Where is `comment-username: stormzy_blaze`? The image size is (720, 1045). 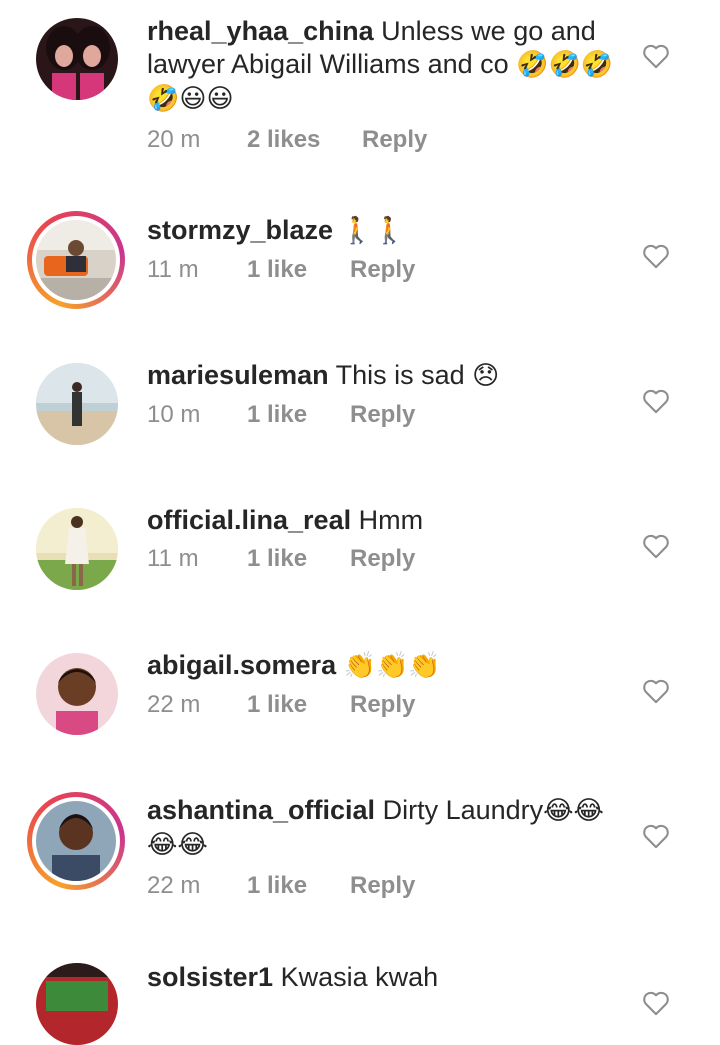 comment-username: stormzy_blaze is located at coordinates (240, 230).